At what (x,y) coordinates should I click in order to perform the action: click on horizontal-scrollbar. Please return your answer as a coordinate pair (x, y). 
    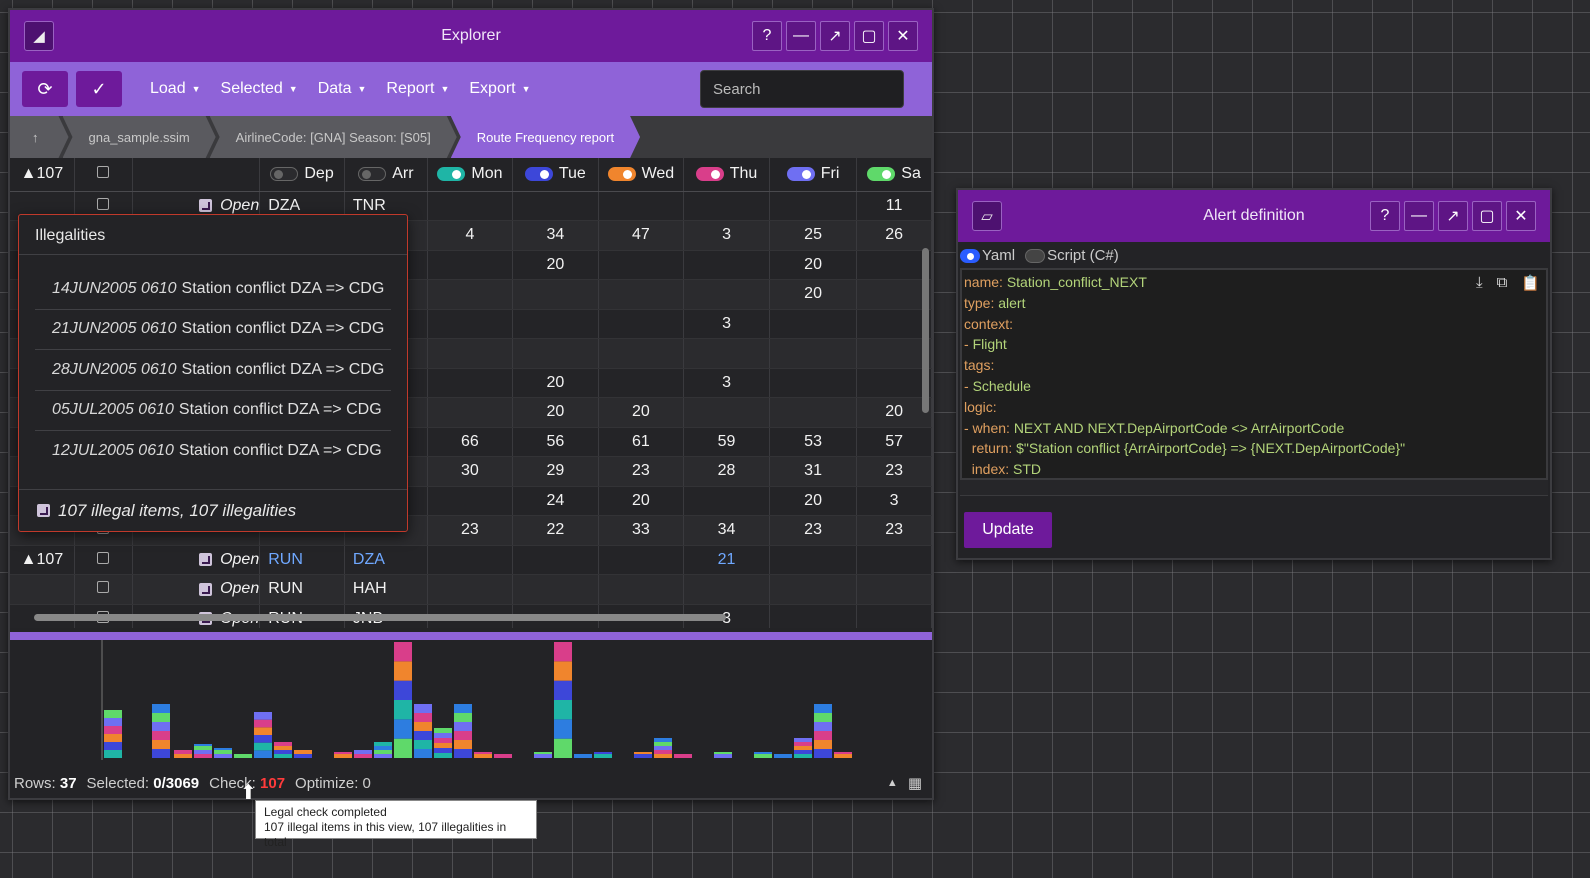
    Looking at the image, I should click on (465, 617).